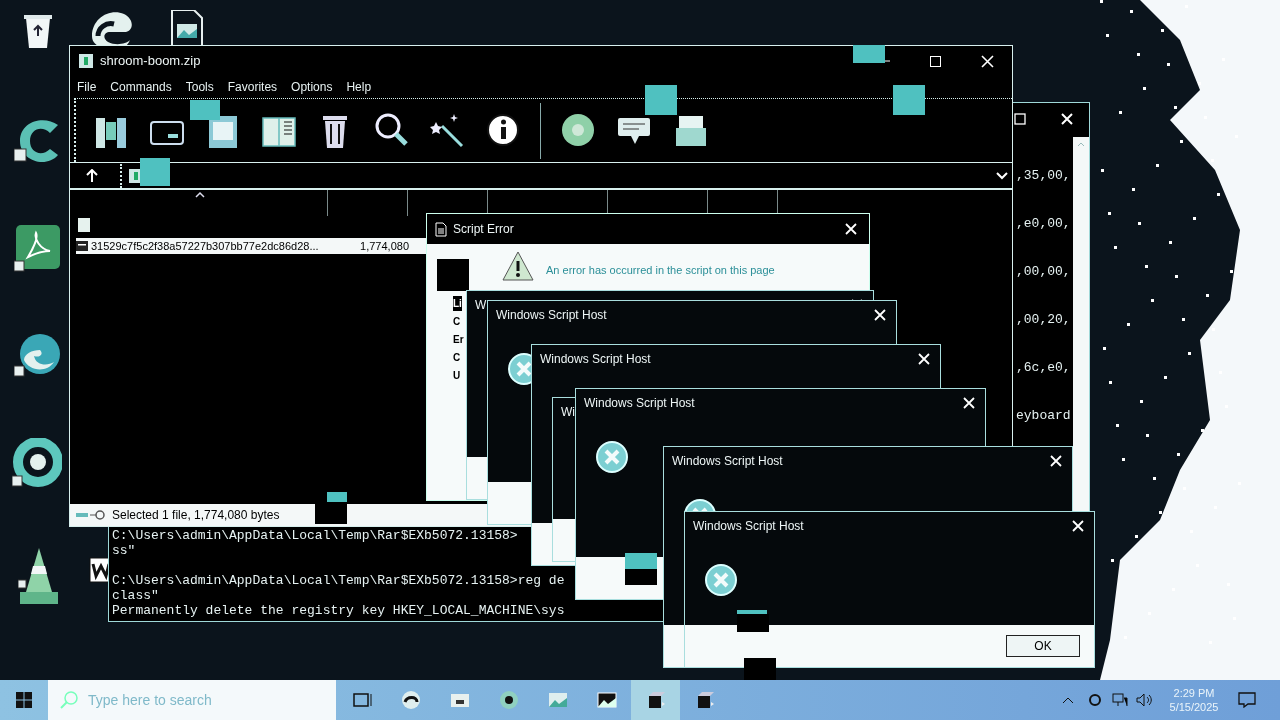 The image size is (1280, 720). What do you see at coordinates (91, 515) in the screenshot?
I see `key-icon` at bounding box center [91, 515].